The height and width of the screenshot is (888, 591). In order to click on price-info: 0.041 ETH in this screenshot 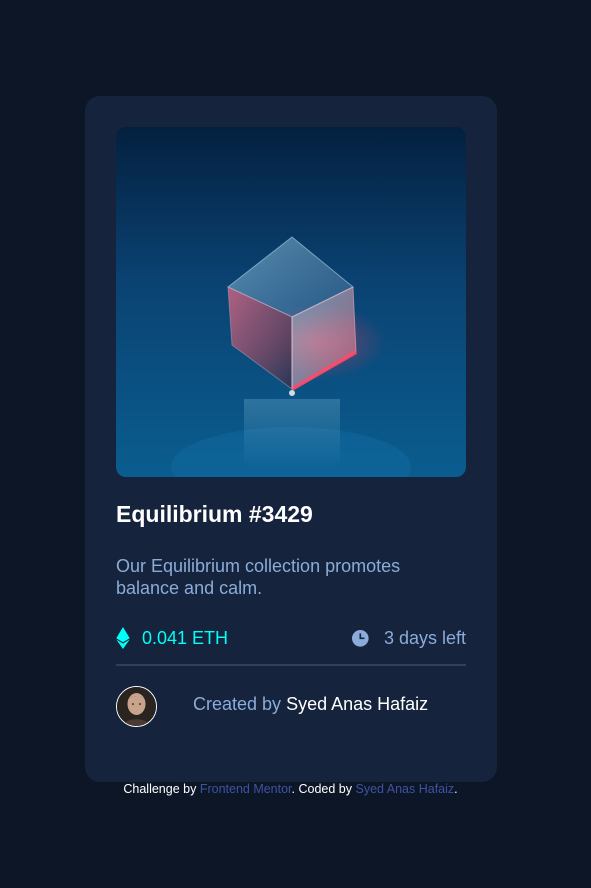, I will do `click(172, 638)`.